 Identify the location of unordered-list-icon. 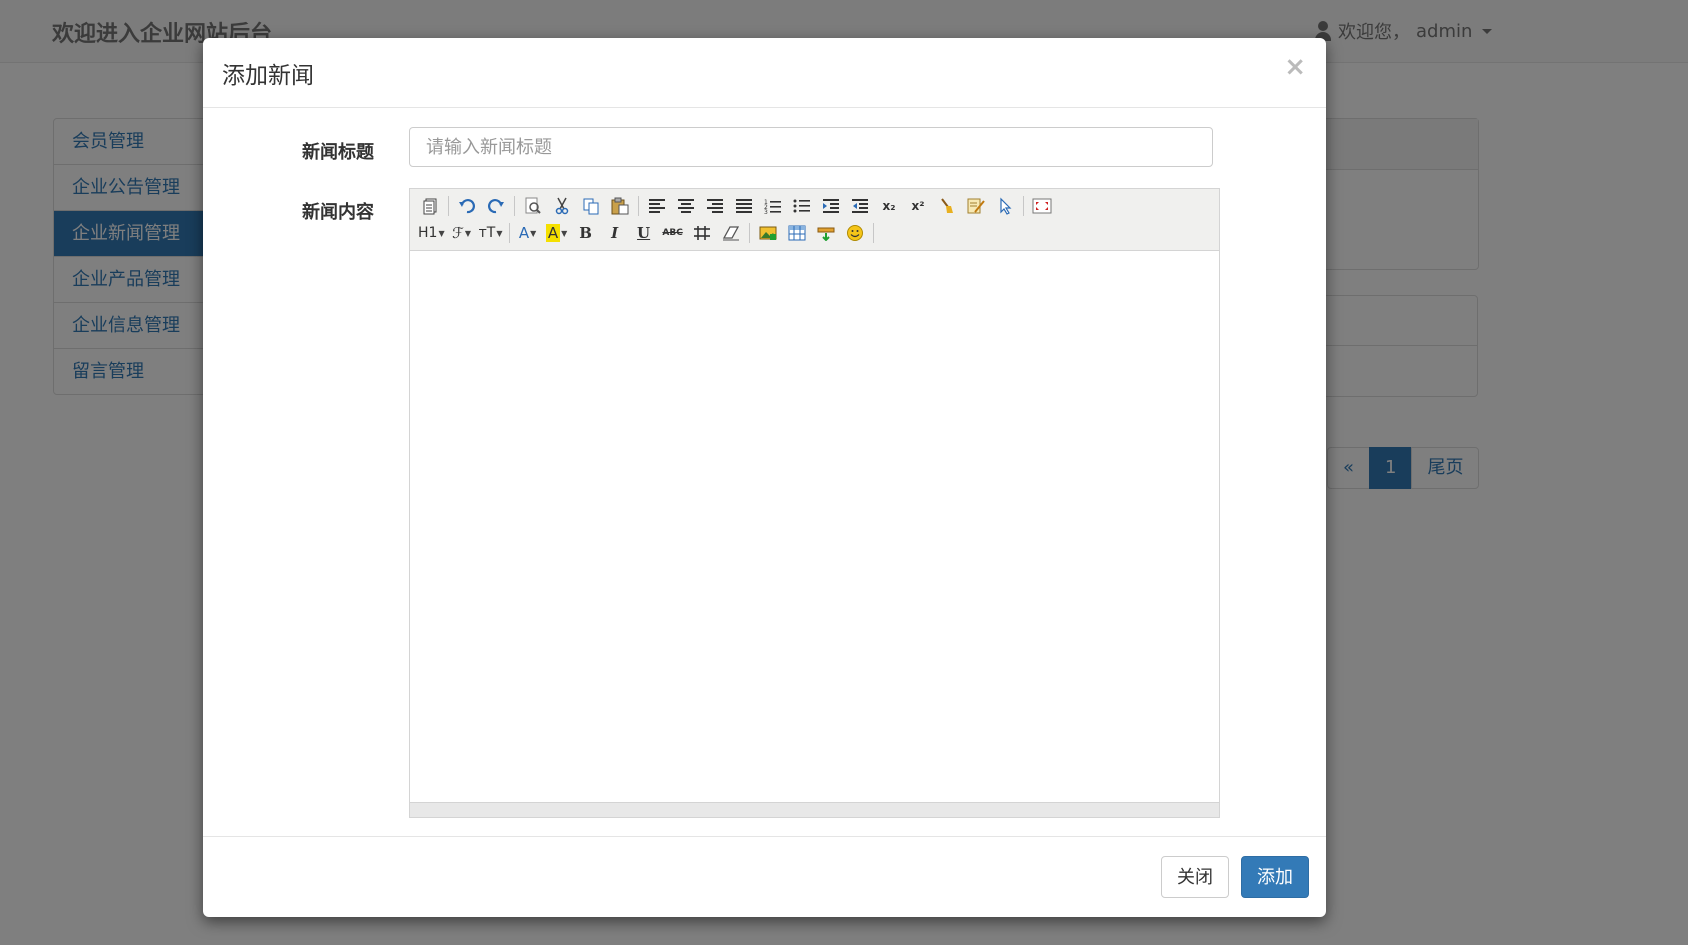
(802, 206).